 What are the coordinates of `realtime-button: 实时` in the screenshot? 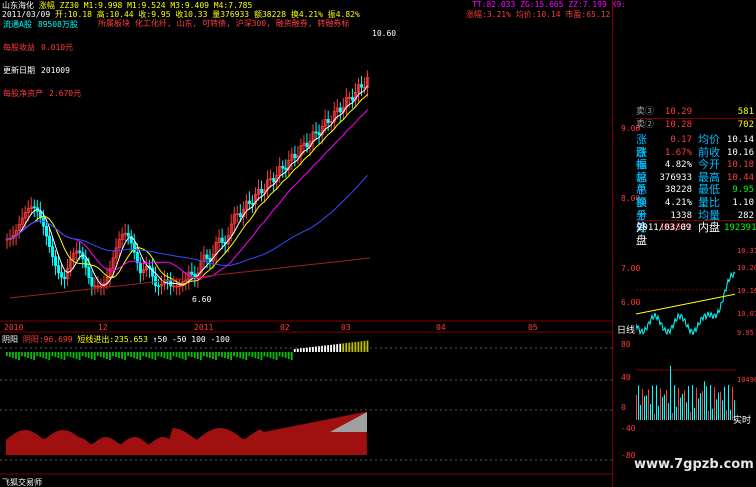 It's located at (742, 419).